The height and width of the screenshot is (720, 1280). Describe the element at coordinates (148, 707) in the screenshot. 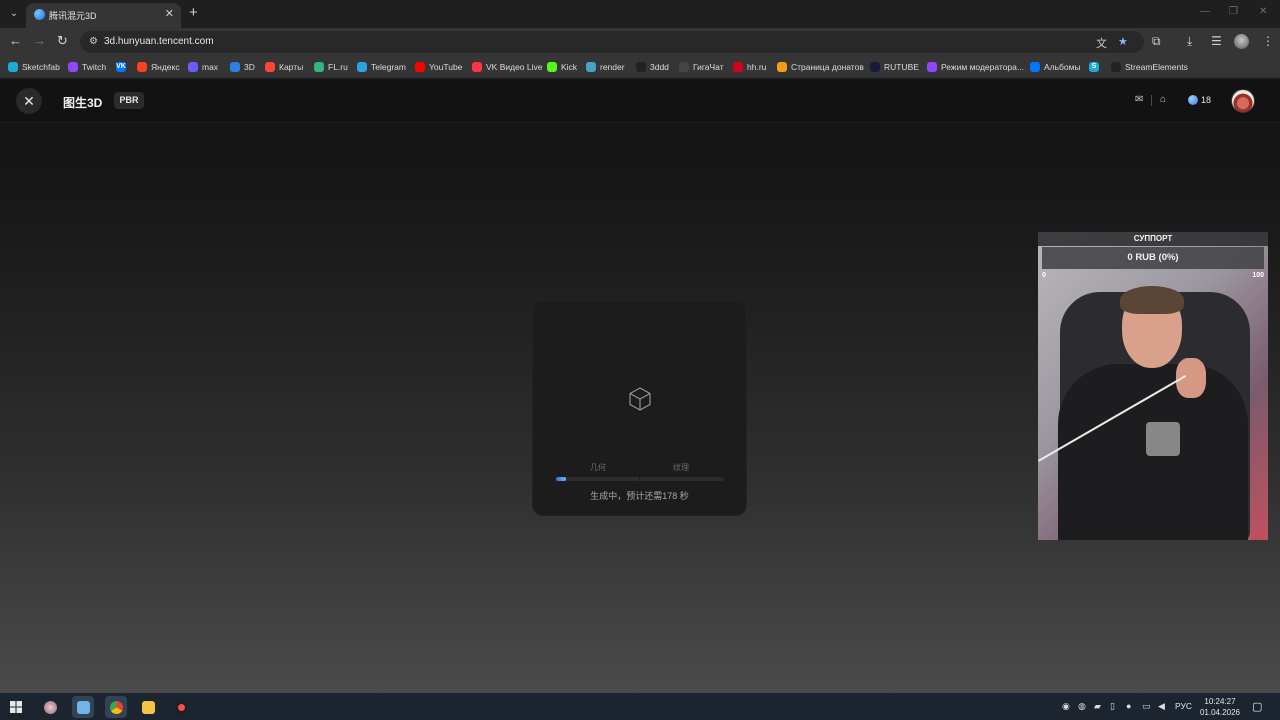

I see `taskbar-explorer` at that location.